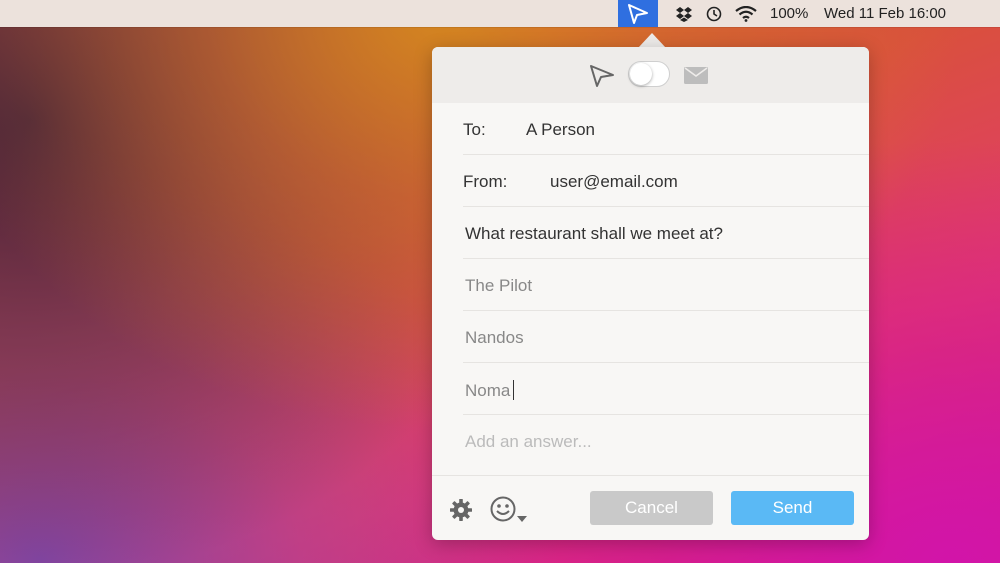 This screenshot has width=1000, height=563. What do you see at coordinates (714, 13) in the screenshot?
I see `clock-icon` at bounding box center [714, 13].